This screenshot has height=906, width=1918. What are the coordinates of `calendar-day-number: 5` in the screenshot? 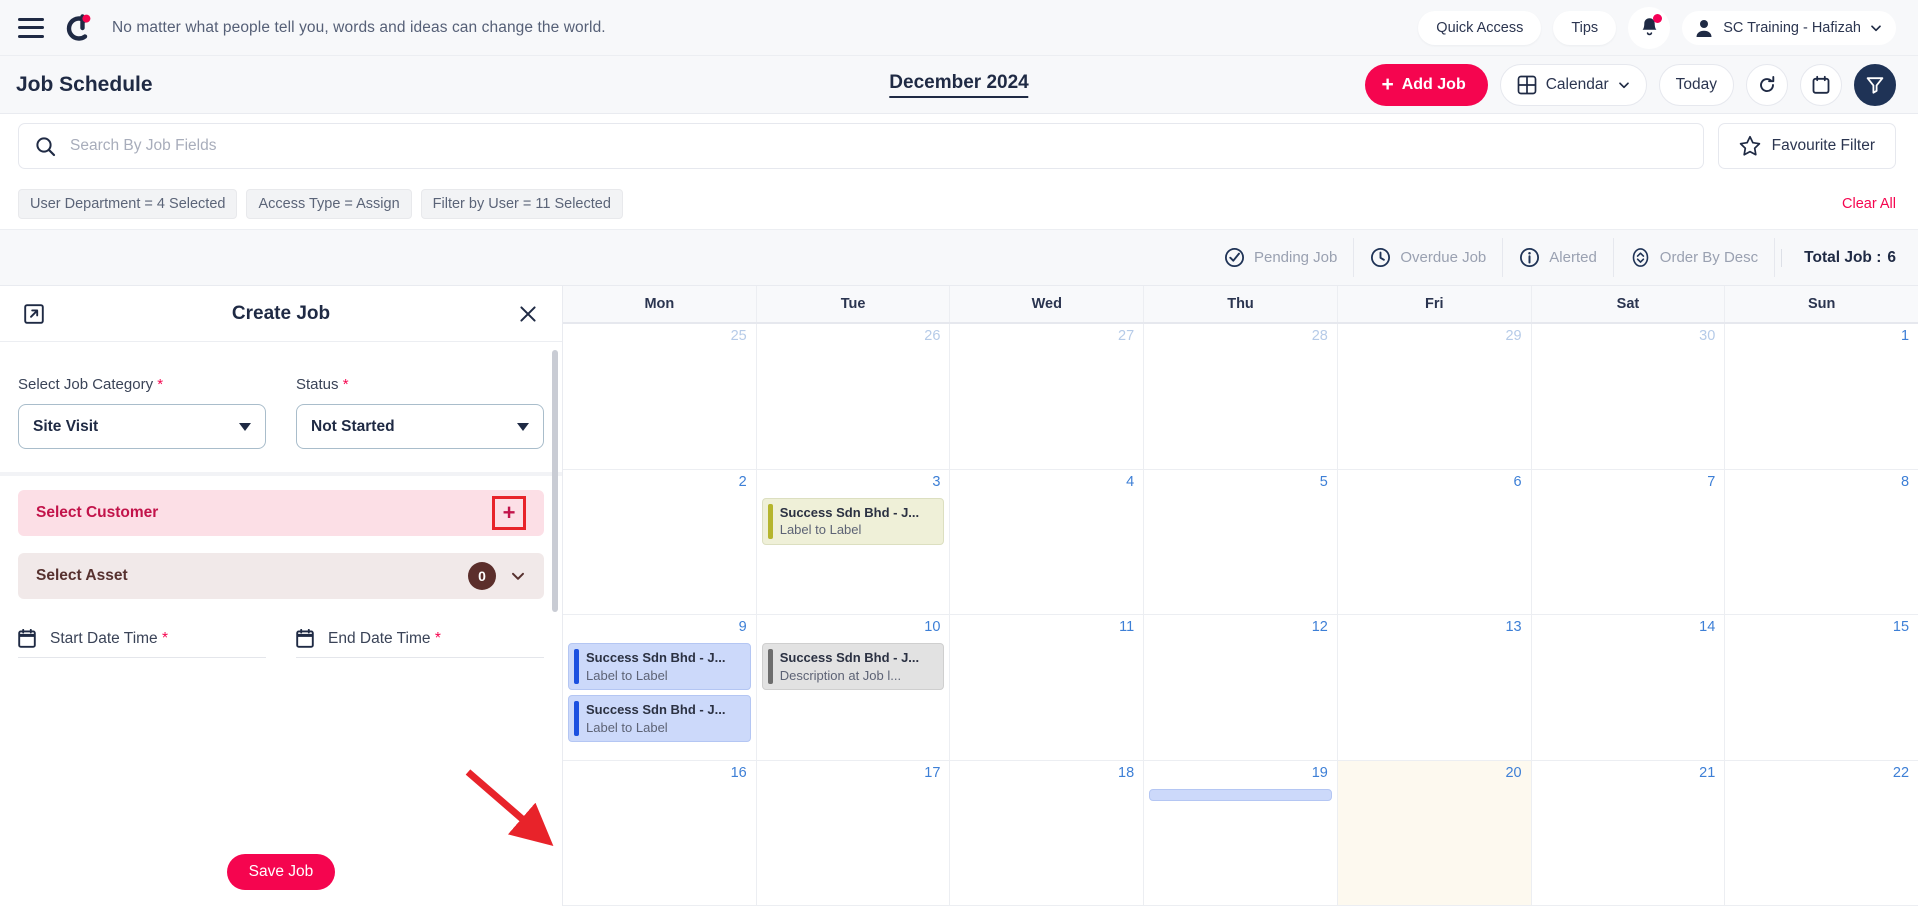 It's located at (1323, 481).